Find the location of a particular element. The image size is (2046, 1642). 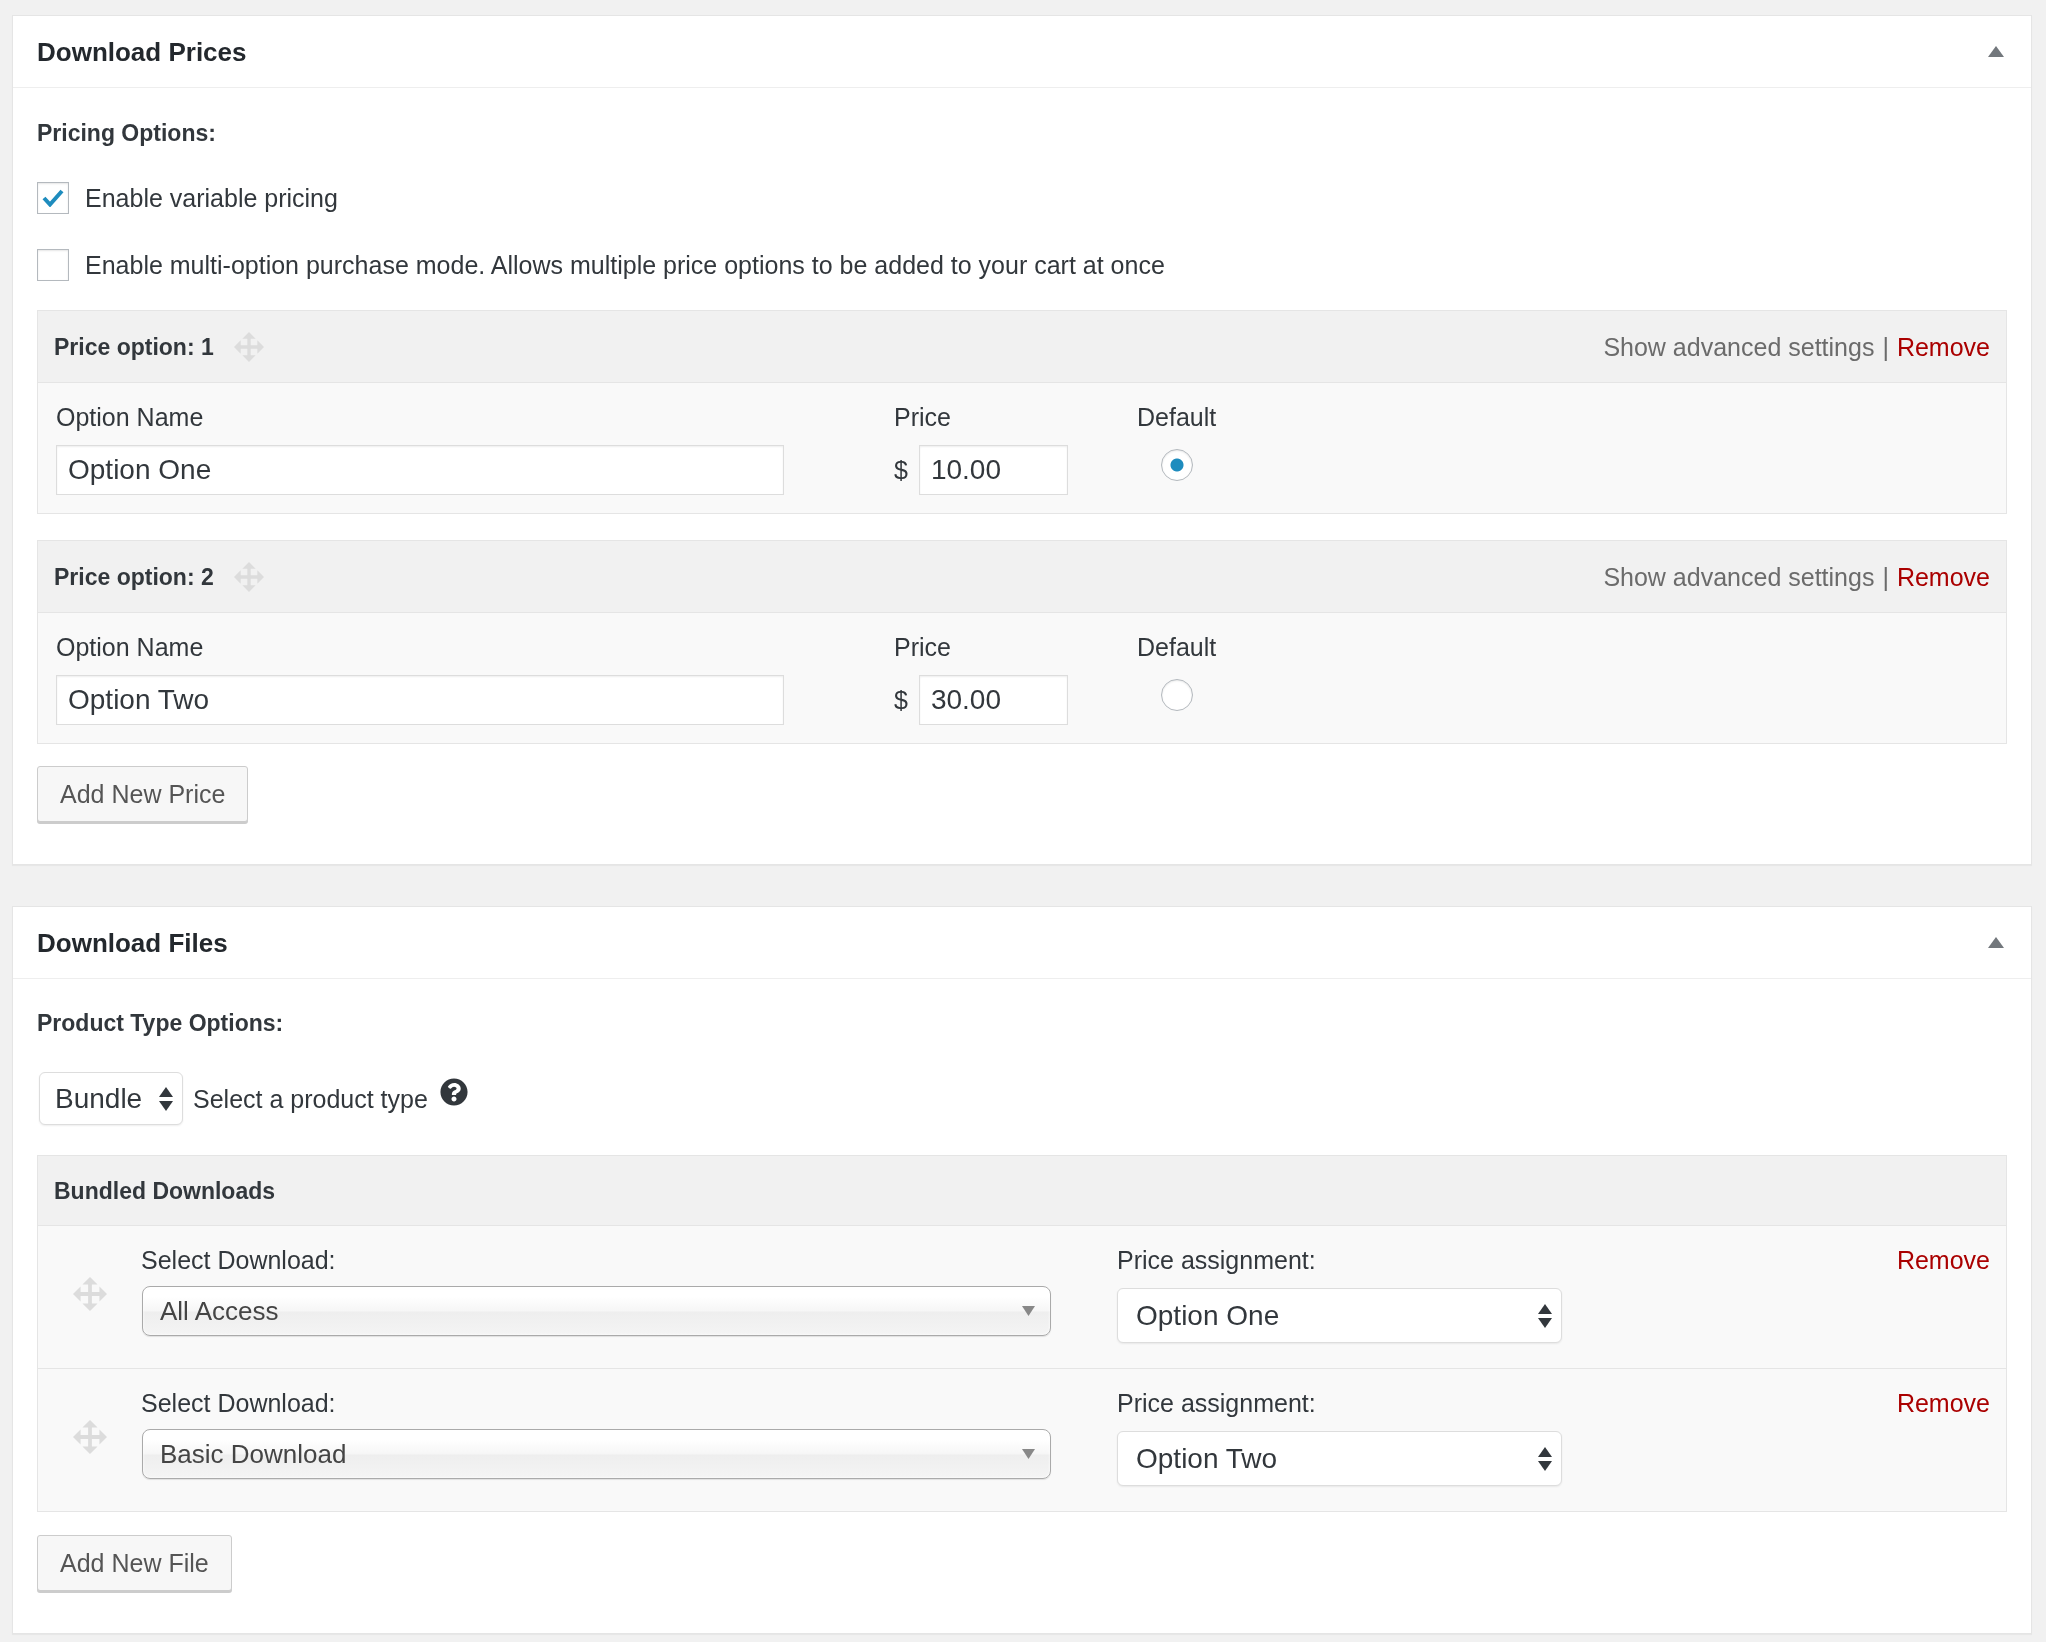

panel-title: Download Files is located at coordinates (132, 942).